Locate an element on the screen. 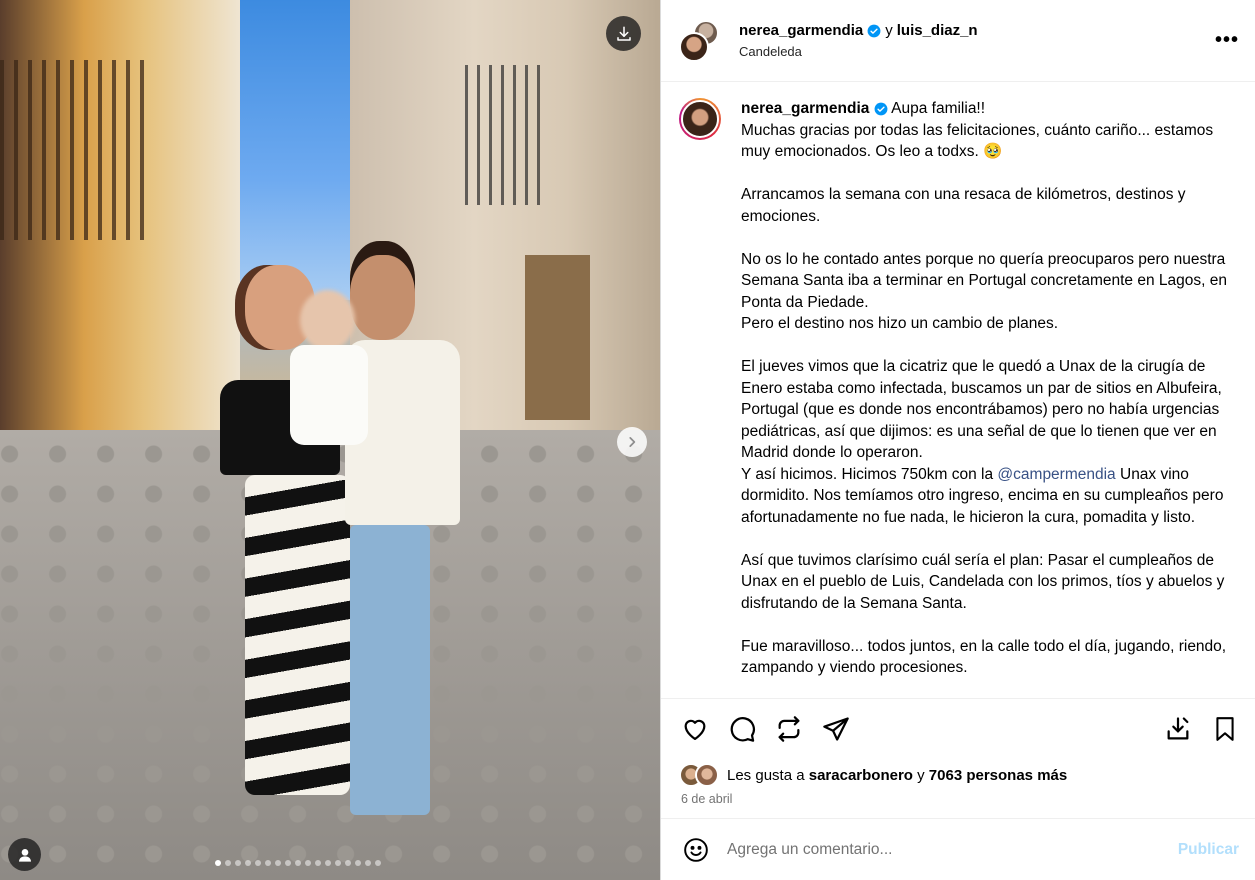  carousel-dots is located at coordinates (298, 863).